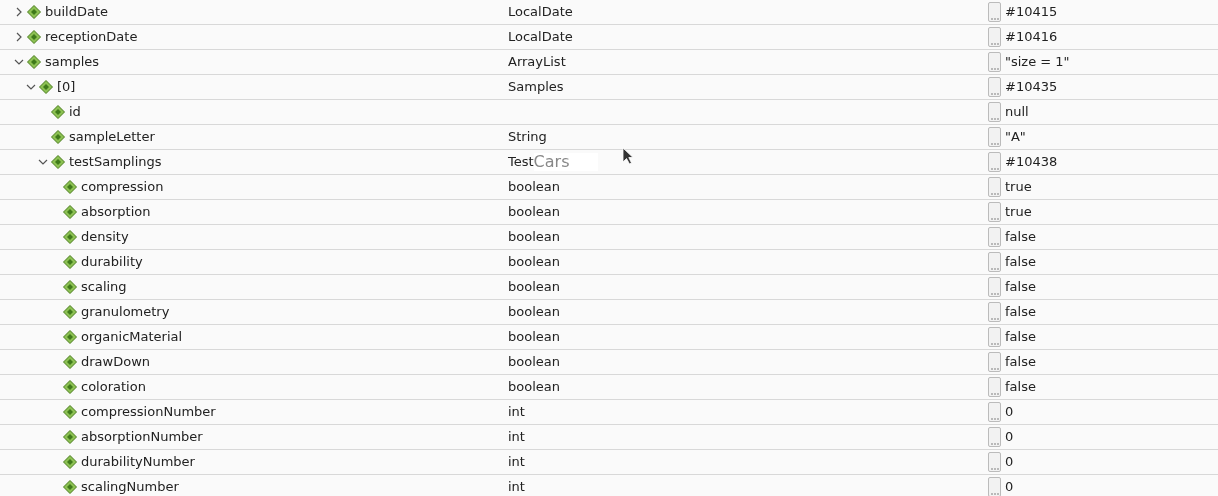  Describe the element at coordinates (116, 212) in the screenshot. I see `variable-name: absorption` at that location.